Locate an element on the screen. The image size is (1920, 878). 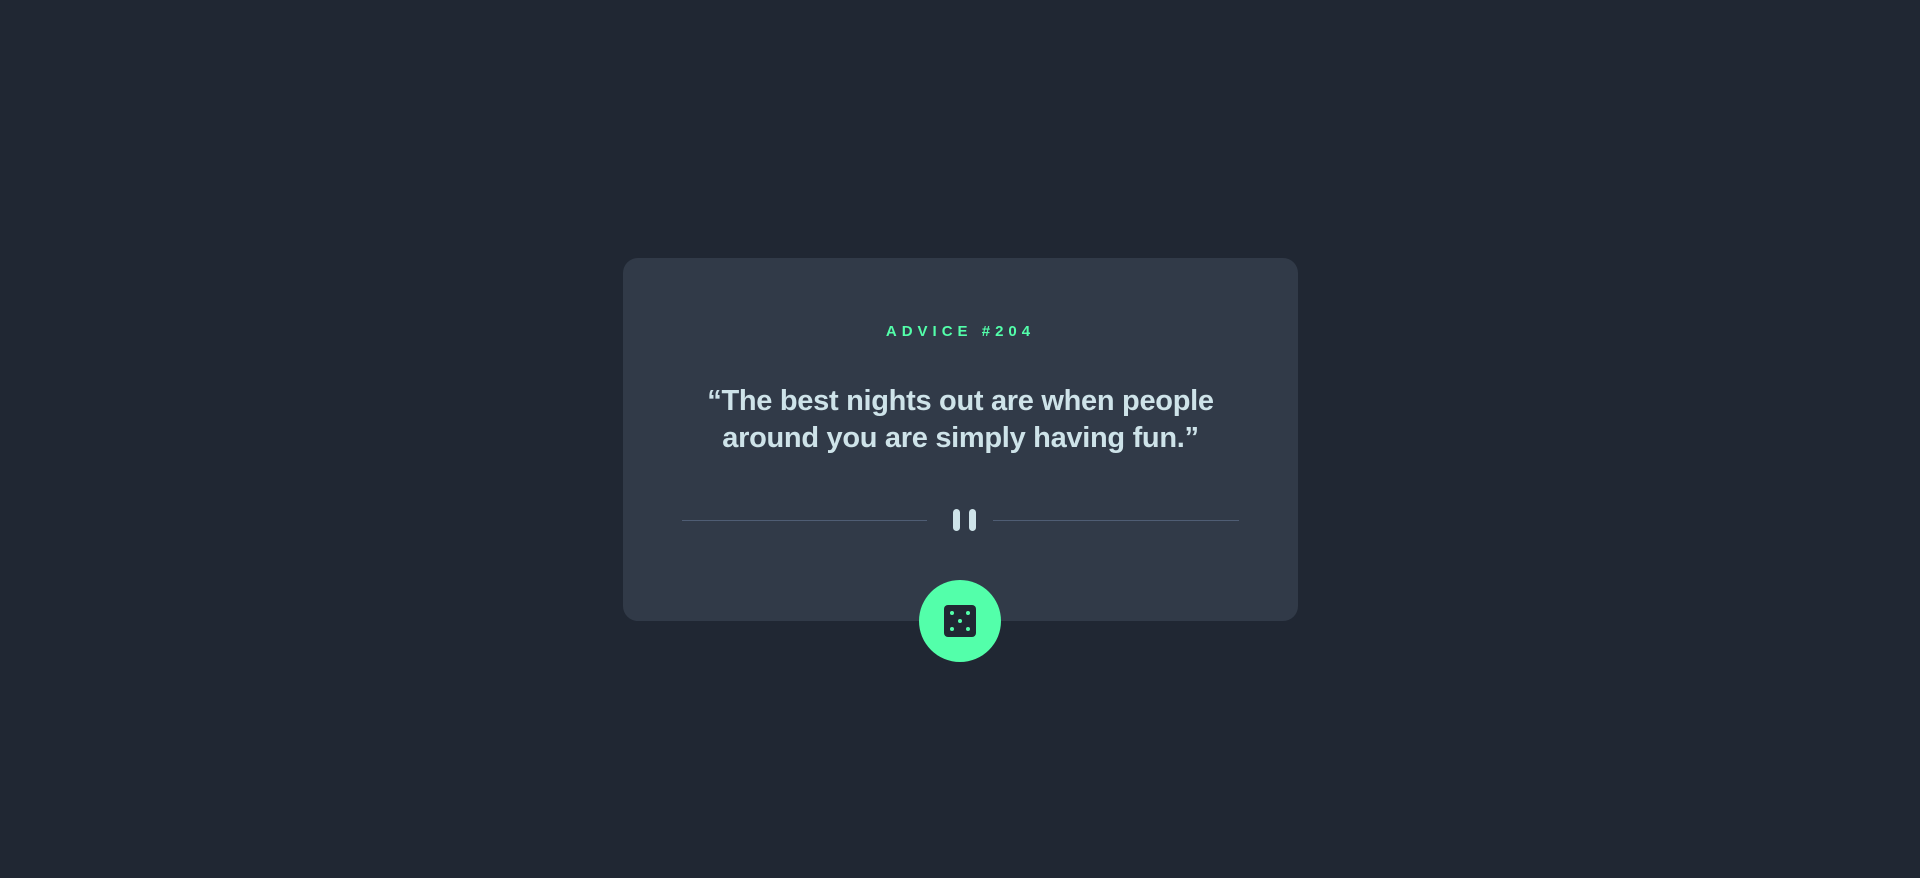
divider-line-right is located at coordinates (1116, 520).